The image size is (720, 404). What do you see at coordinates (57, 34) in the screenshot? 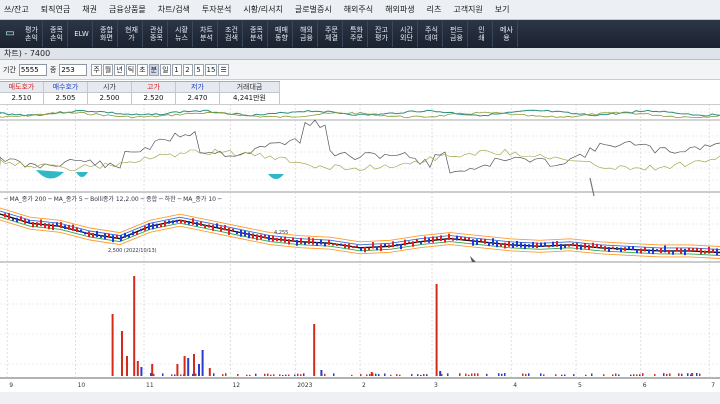
I see `stock-profit-button: 종목 손익` at bounding box center [57, 34].